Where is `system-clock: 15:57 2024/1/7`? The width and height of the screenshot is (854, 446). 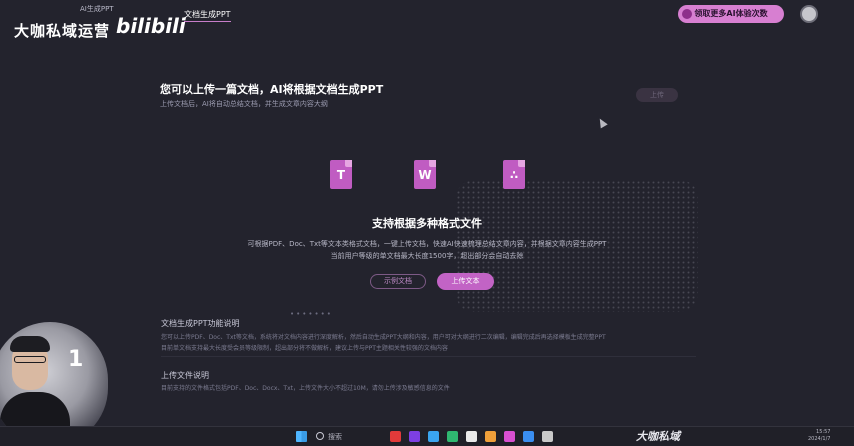 system-clock: 15:57 2024/1/7 is located at coordinates (819, 436).